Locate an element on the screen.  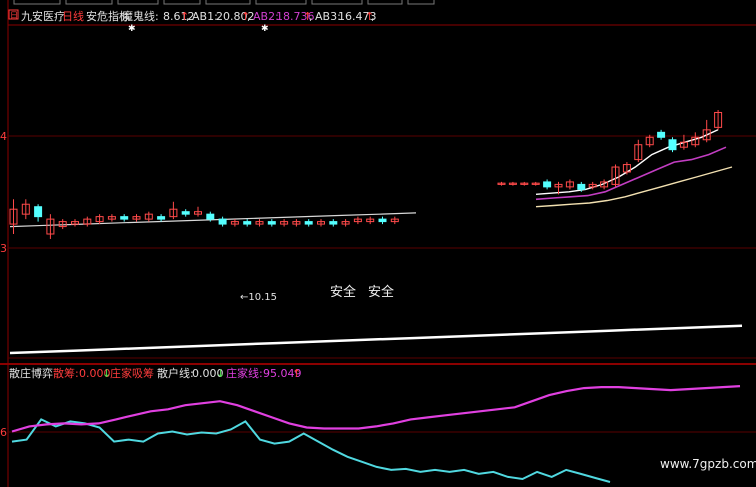
zhuangjia-label: 庄家线: is located at coordinates (244, 373).